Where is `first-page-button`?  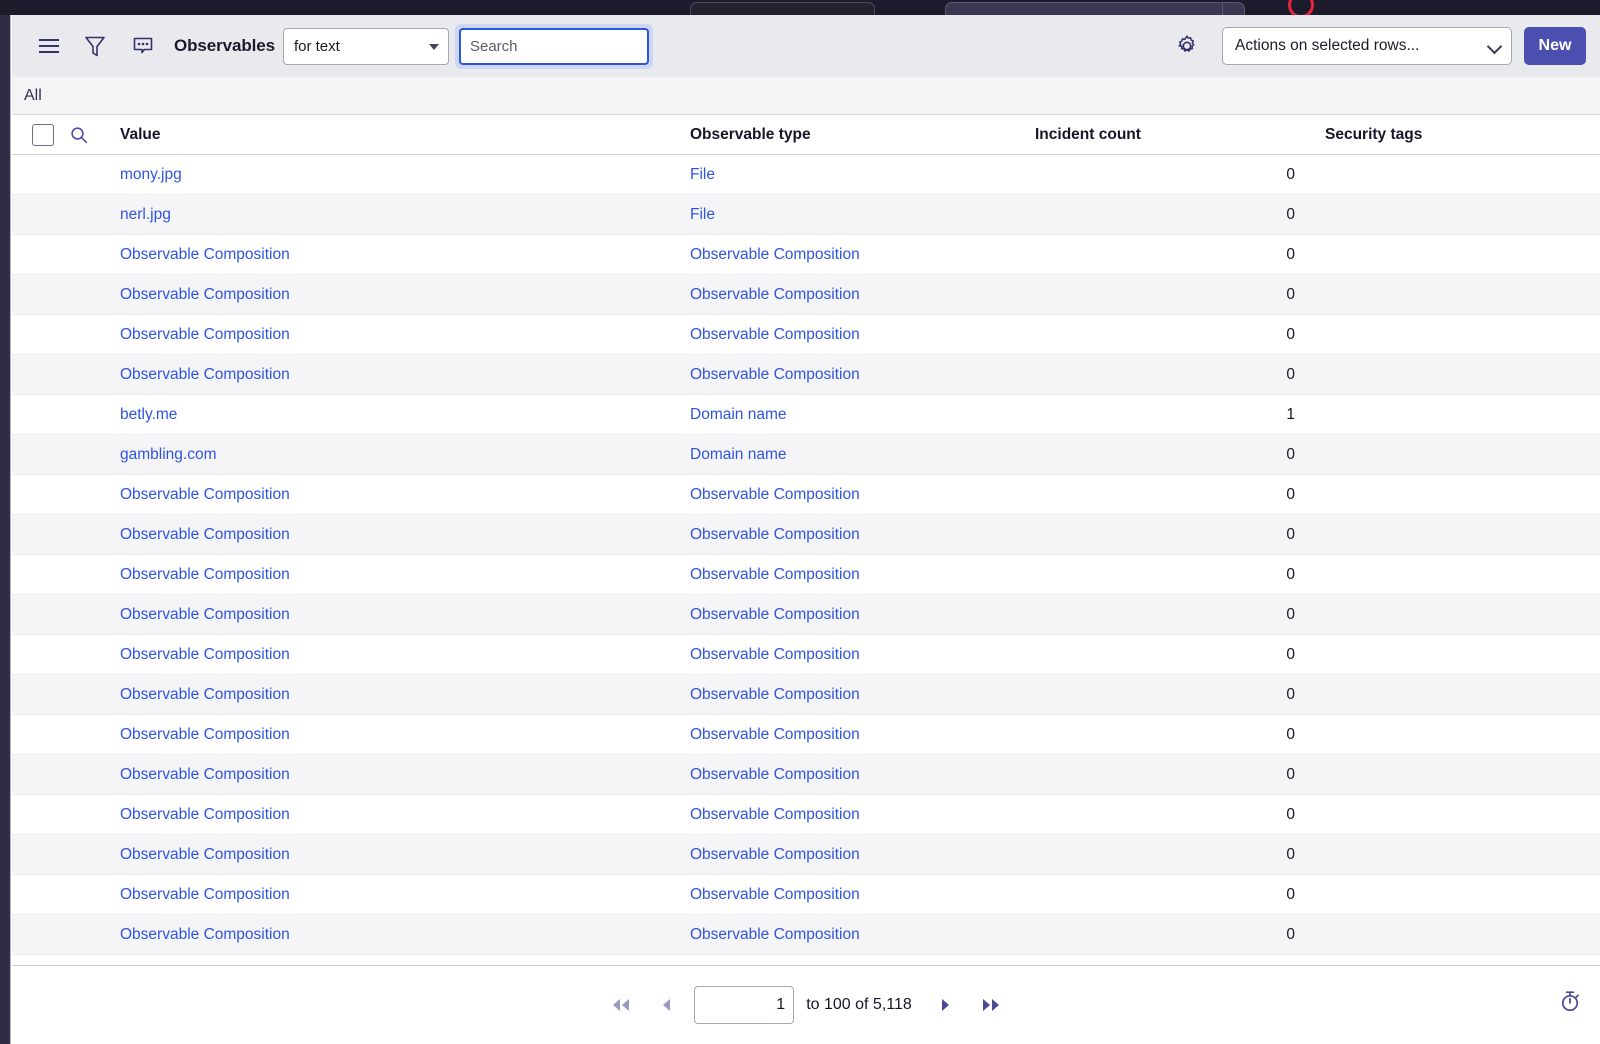
first-page-button is located at coordinates (621, 1005).